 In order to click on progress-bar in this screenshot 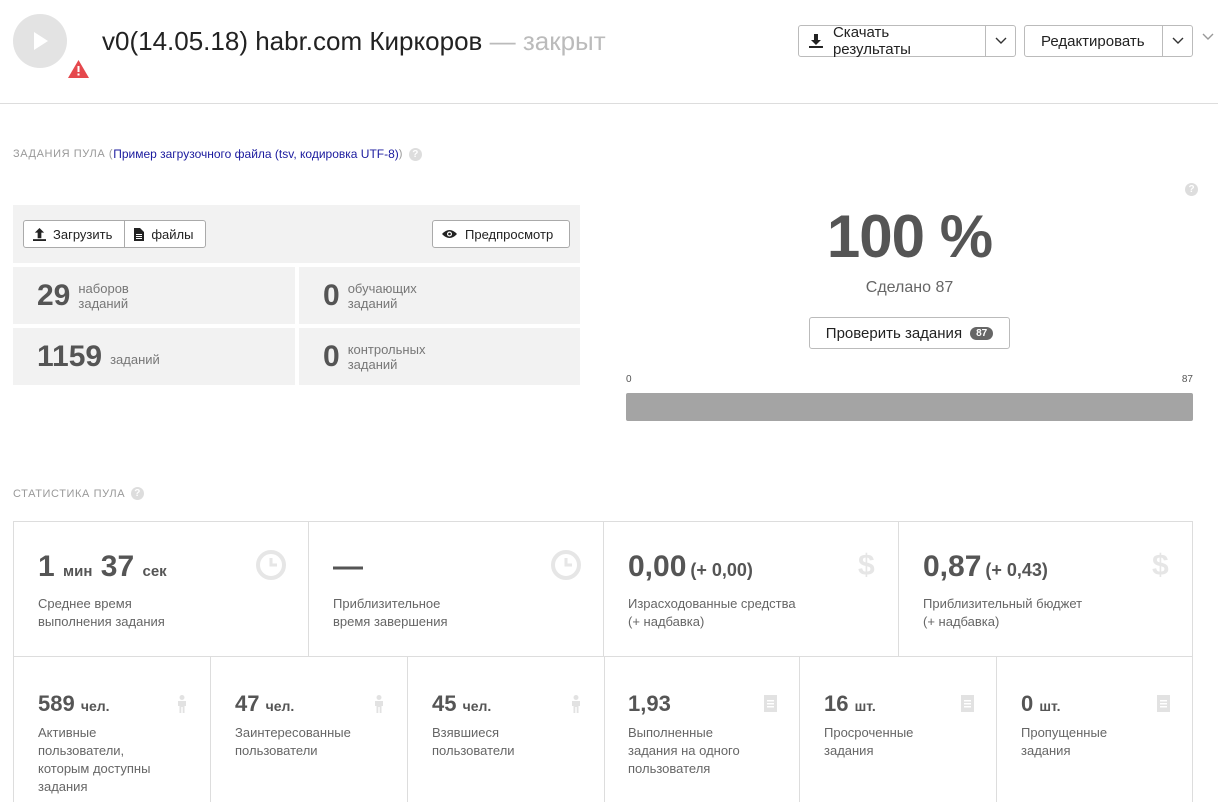, I will do `click(909, 407)`.